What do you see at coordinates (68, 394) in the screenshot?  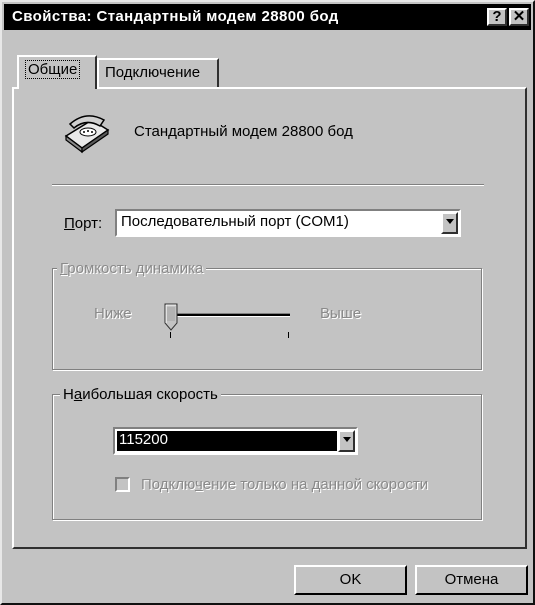 I see `max-speed-title-pre: Н` at bounding box center [68, 394].